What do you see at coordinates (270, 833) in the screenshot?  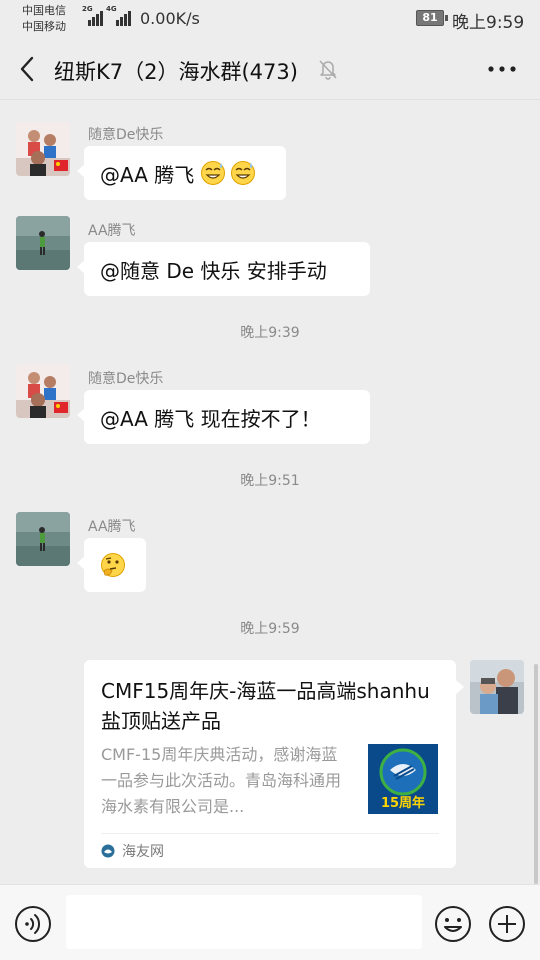 I see `link-card-divider` at bounding box center [270, 833].